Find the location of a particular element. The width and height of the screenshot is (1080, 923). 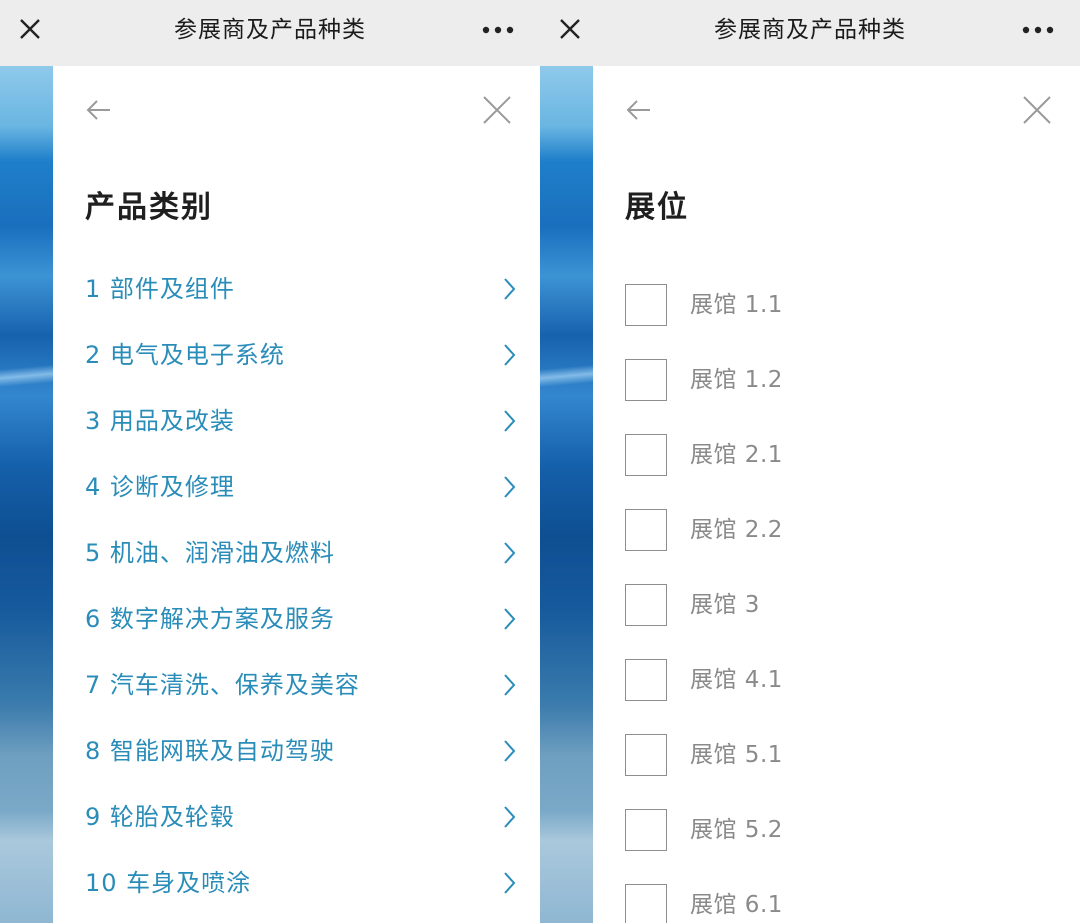

category-item: 6 数字解决方案及服务 is located at coordinates (301, 619).